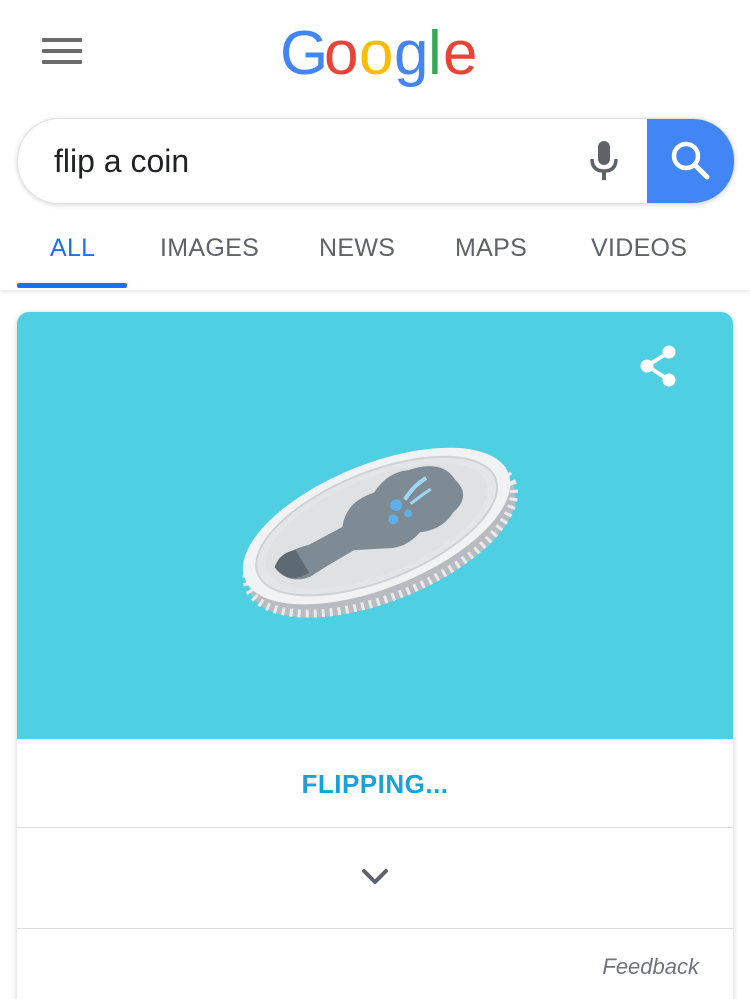  I want to click on tab-maps: MAPS, so click(491, 248).